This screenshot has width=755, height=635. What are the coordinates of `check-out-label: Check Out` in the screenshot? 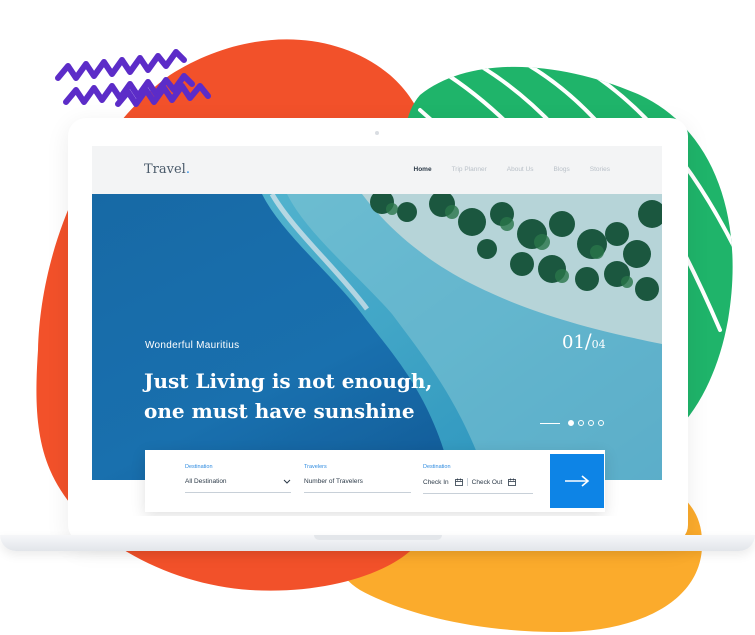 It's located at (487, 482).